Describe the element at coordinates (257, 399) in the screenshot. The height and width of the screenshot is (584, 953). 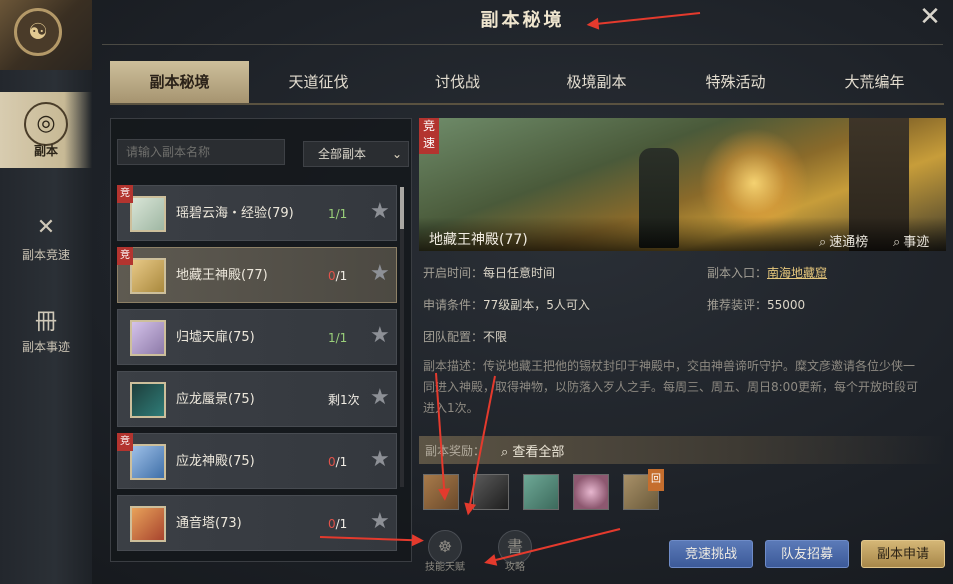
I see `dungeon-row: 应龙蜃景(75) 剩1次 ★` at that location.